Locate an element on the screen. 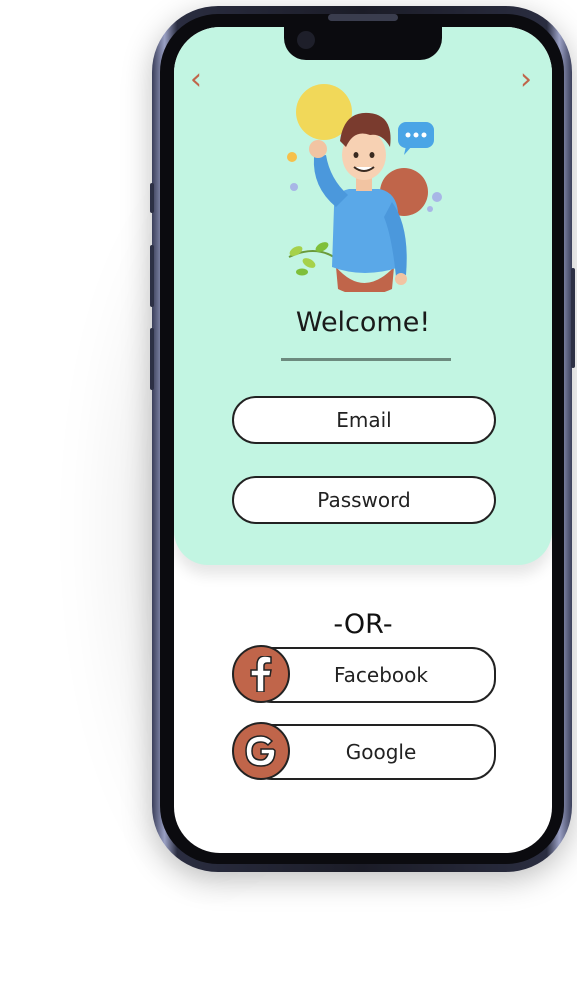  mute-switch is located at coordinates (152, 198).